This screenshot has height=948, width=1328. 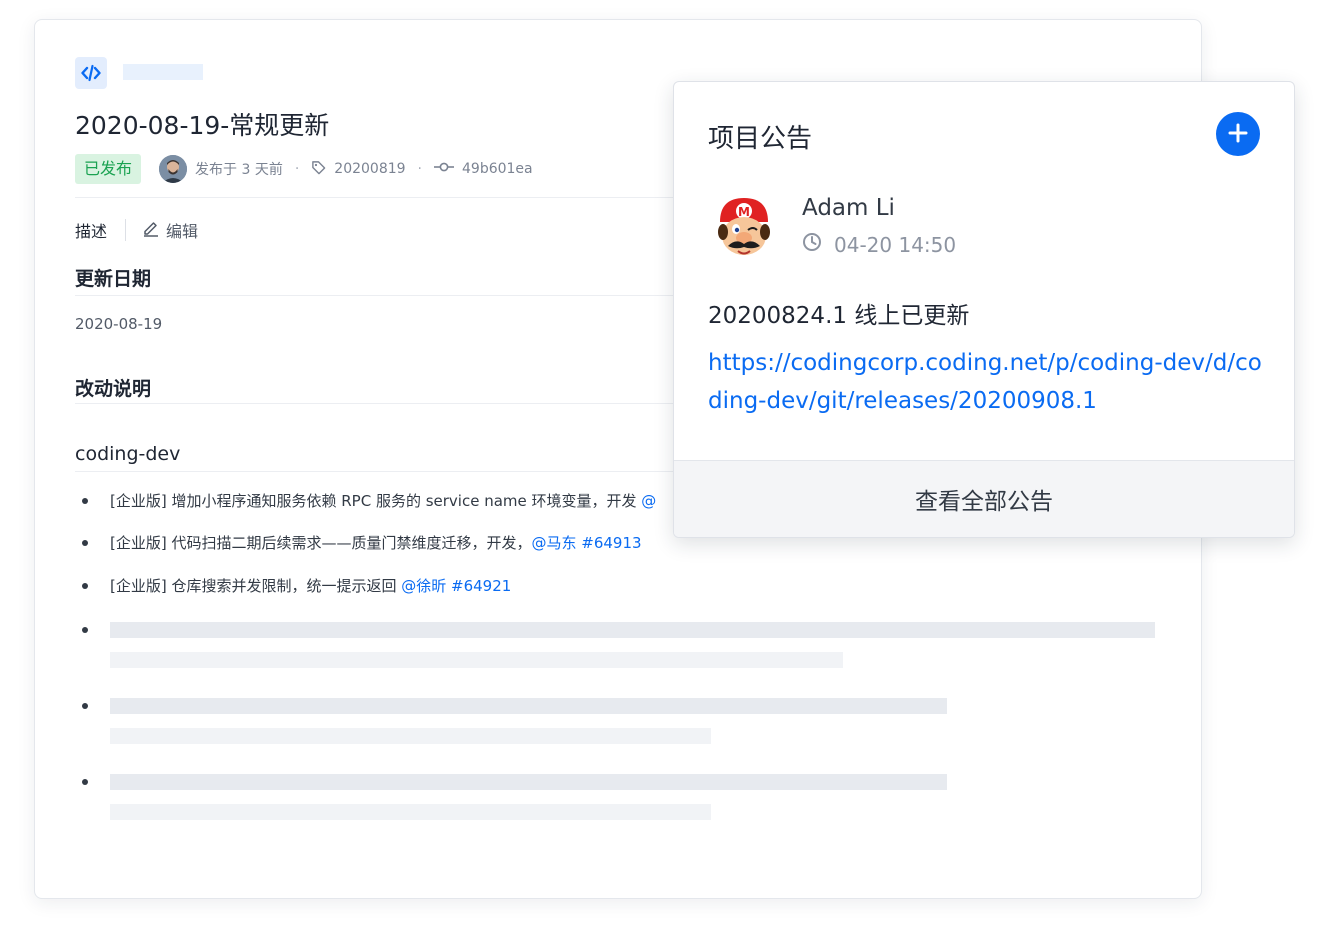 I want to click on tab-divider, so click(x=126, y=230).